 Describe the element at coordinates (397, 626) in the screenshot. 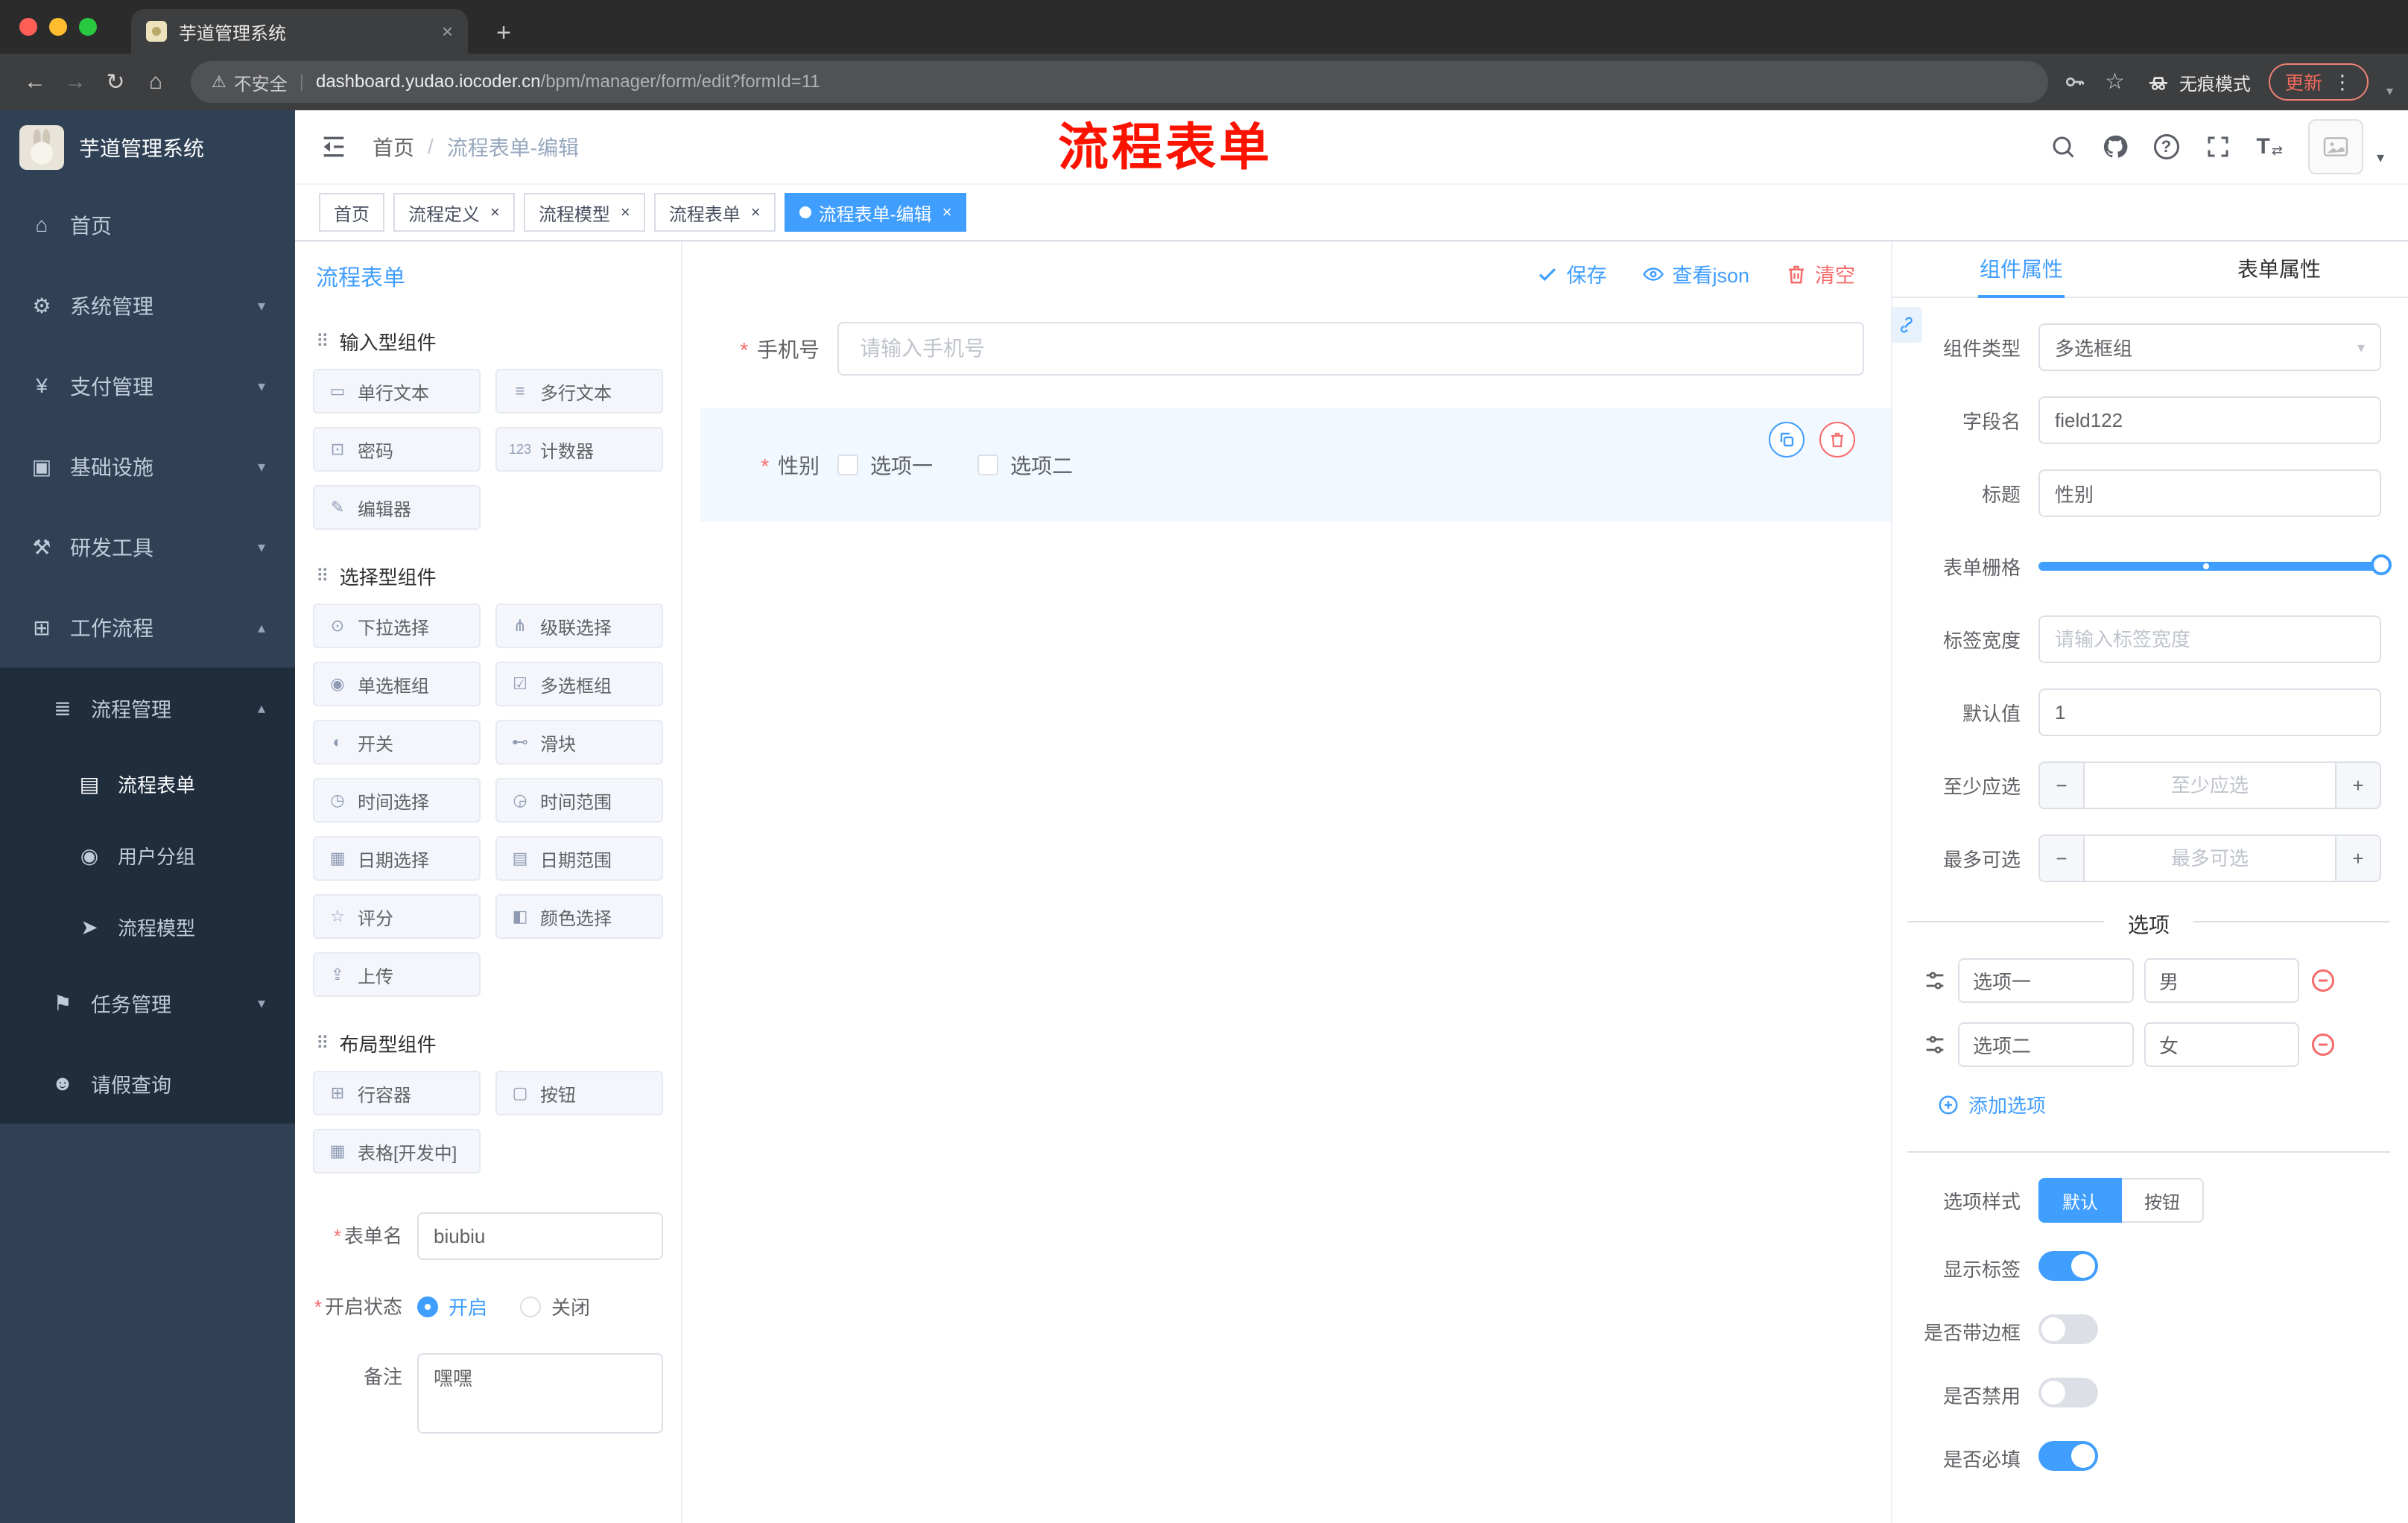

I see `palette-chip-select: ⊙ 下拉选择` at that location.